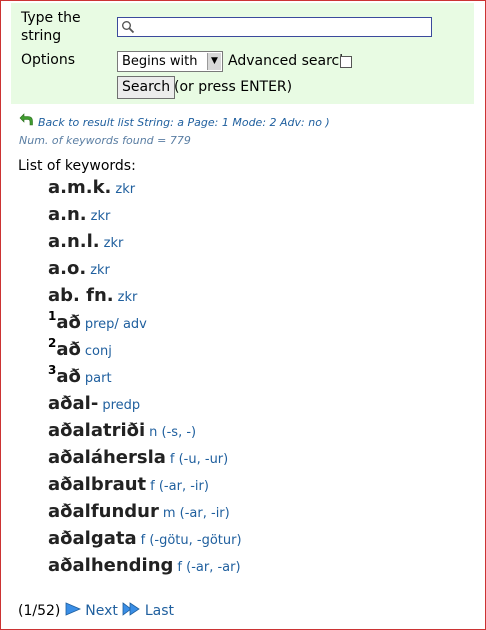 This screenshot has height=630, width=486. What do you see at coordinates (79, 187) in the screenshot?
I see `keyword-headword: a.m.k.` at bounding box center [79, 187].